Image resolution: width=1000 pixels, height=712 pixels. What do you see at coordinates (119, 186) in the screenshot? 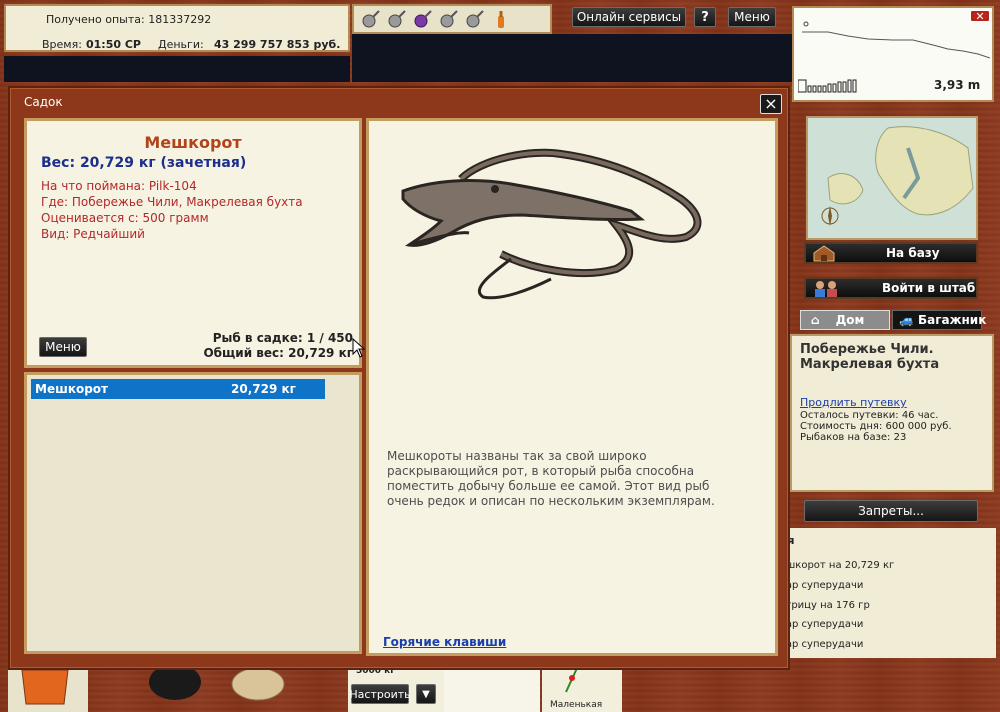
I see `caught-on: На что поймана: Pilk-104` at bounding box center [119, 186].